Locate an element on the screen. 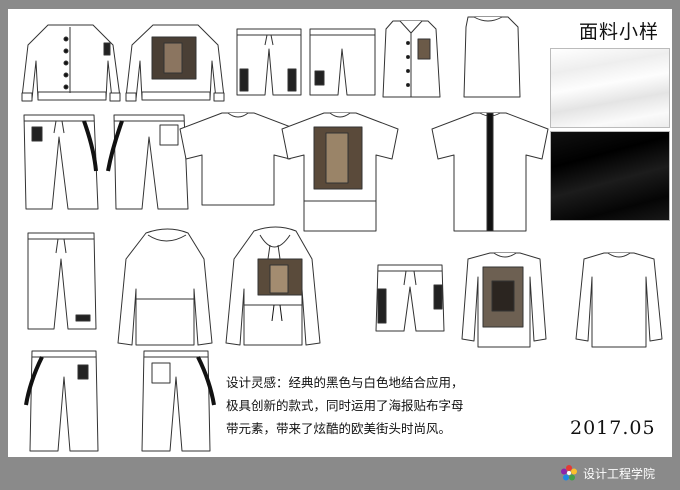  inspiration-line: 设计灵感：经典的黑色与白色地结合应用， is located at coordinates (345, 382).